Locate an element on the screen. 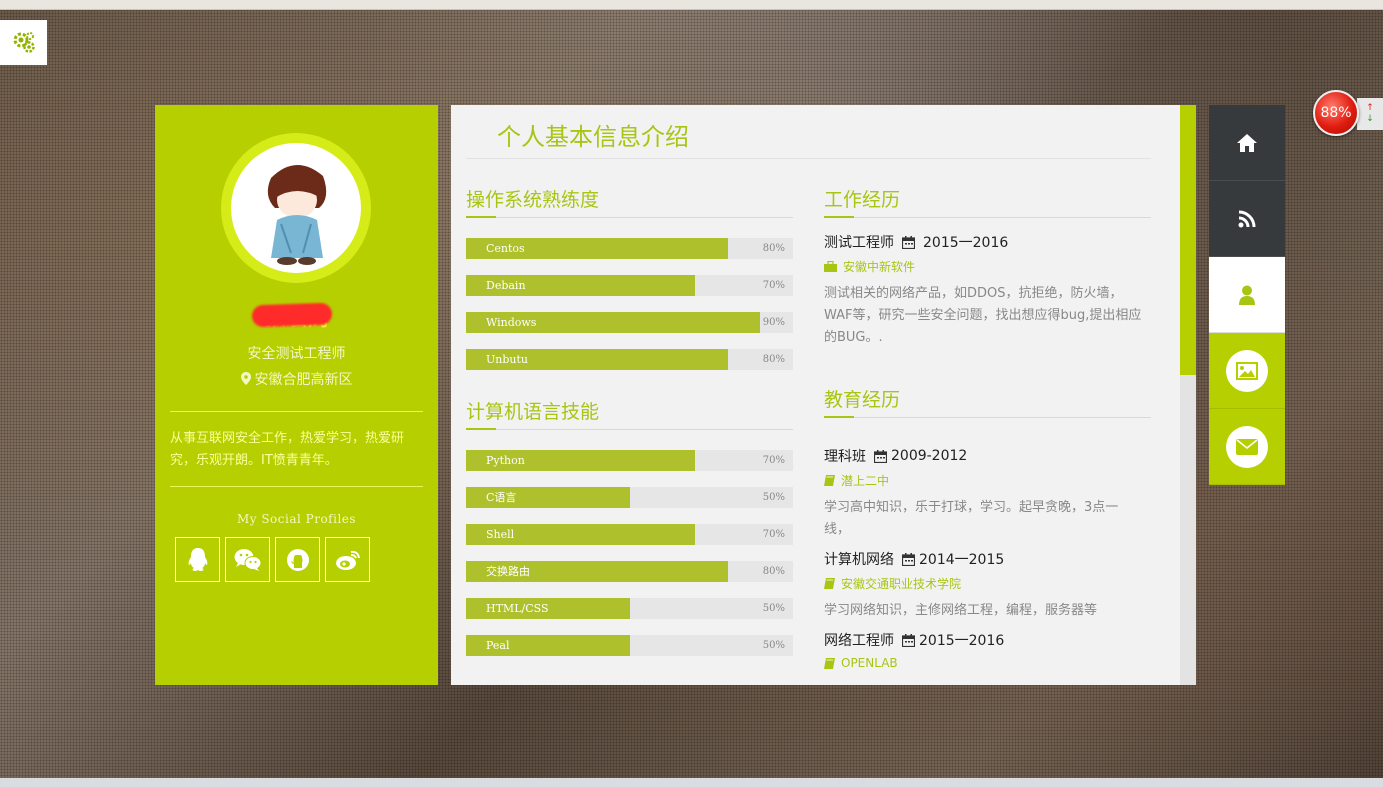 This screenshot has width=1383, height=787. profile-bio: 从事互联网安全工作，热爱学习，热爱研究，乐观开朗。IT愤青青年。 is located at coordinates (287, 449).